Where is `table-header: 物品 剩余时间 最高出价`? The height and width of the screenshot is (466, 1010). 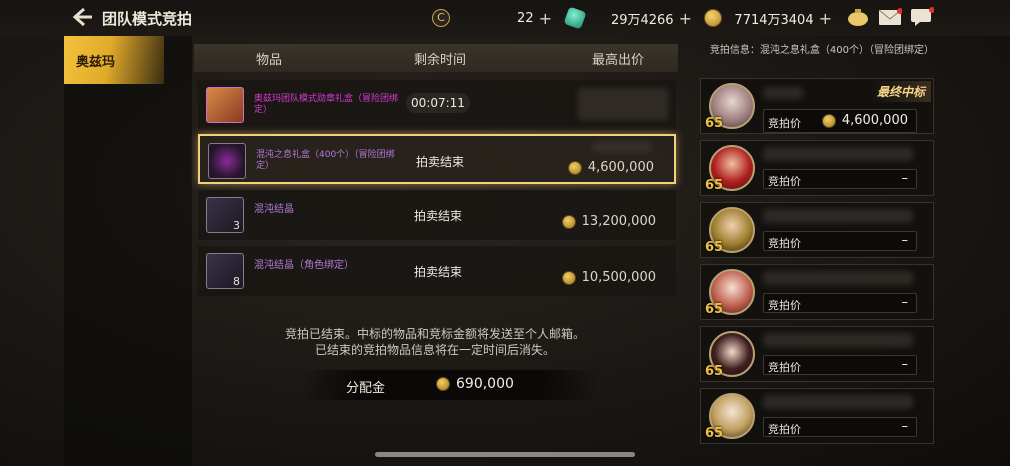 table-header: 物品 剩余时间 最高出价 is located at coordinates (436, 58).